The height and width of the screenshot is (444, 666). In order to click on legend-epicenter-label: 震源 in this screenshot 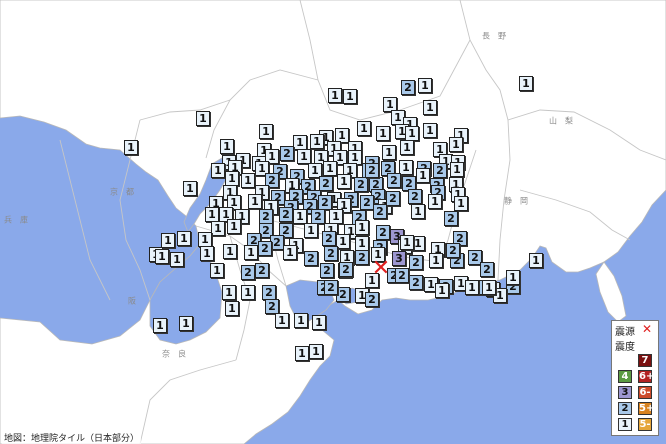, I will do `click(625, 332)`.